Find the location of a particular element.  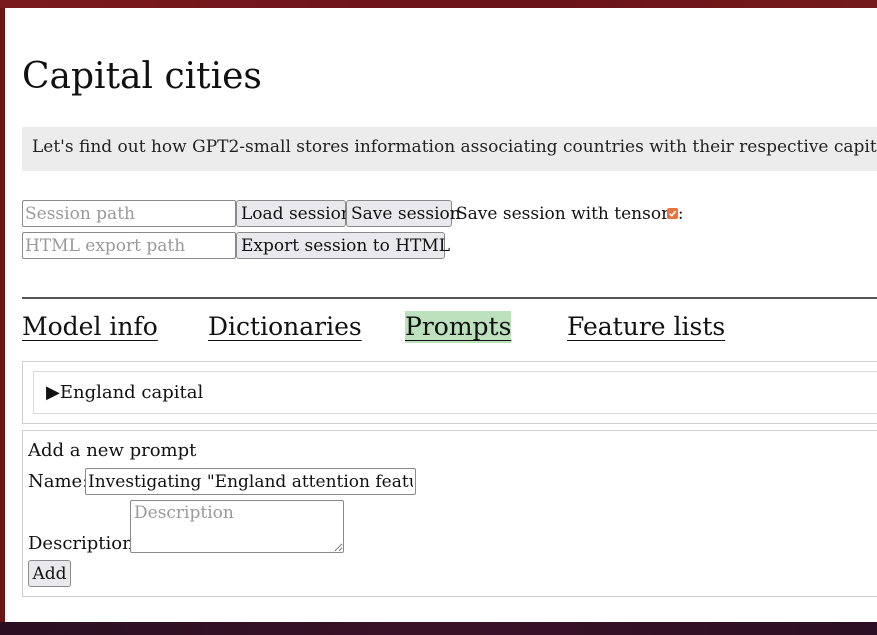

add-prompt-button: Add is located at coordinates (49, 573).